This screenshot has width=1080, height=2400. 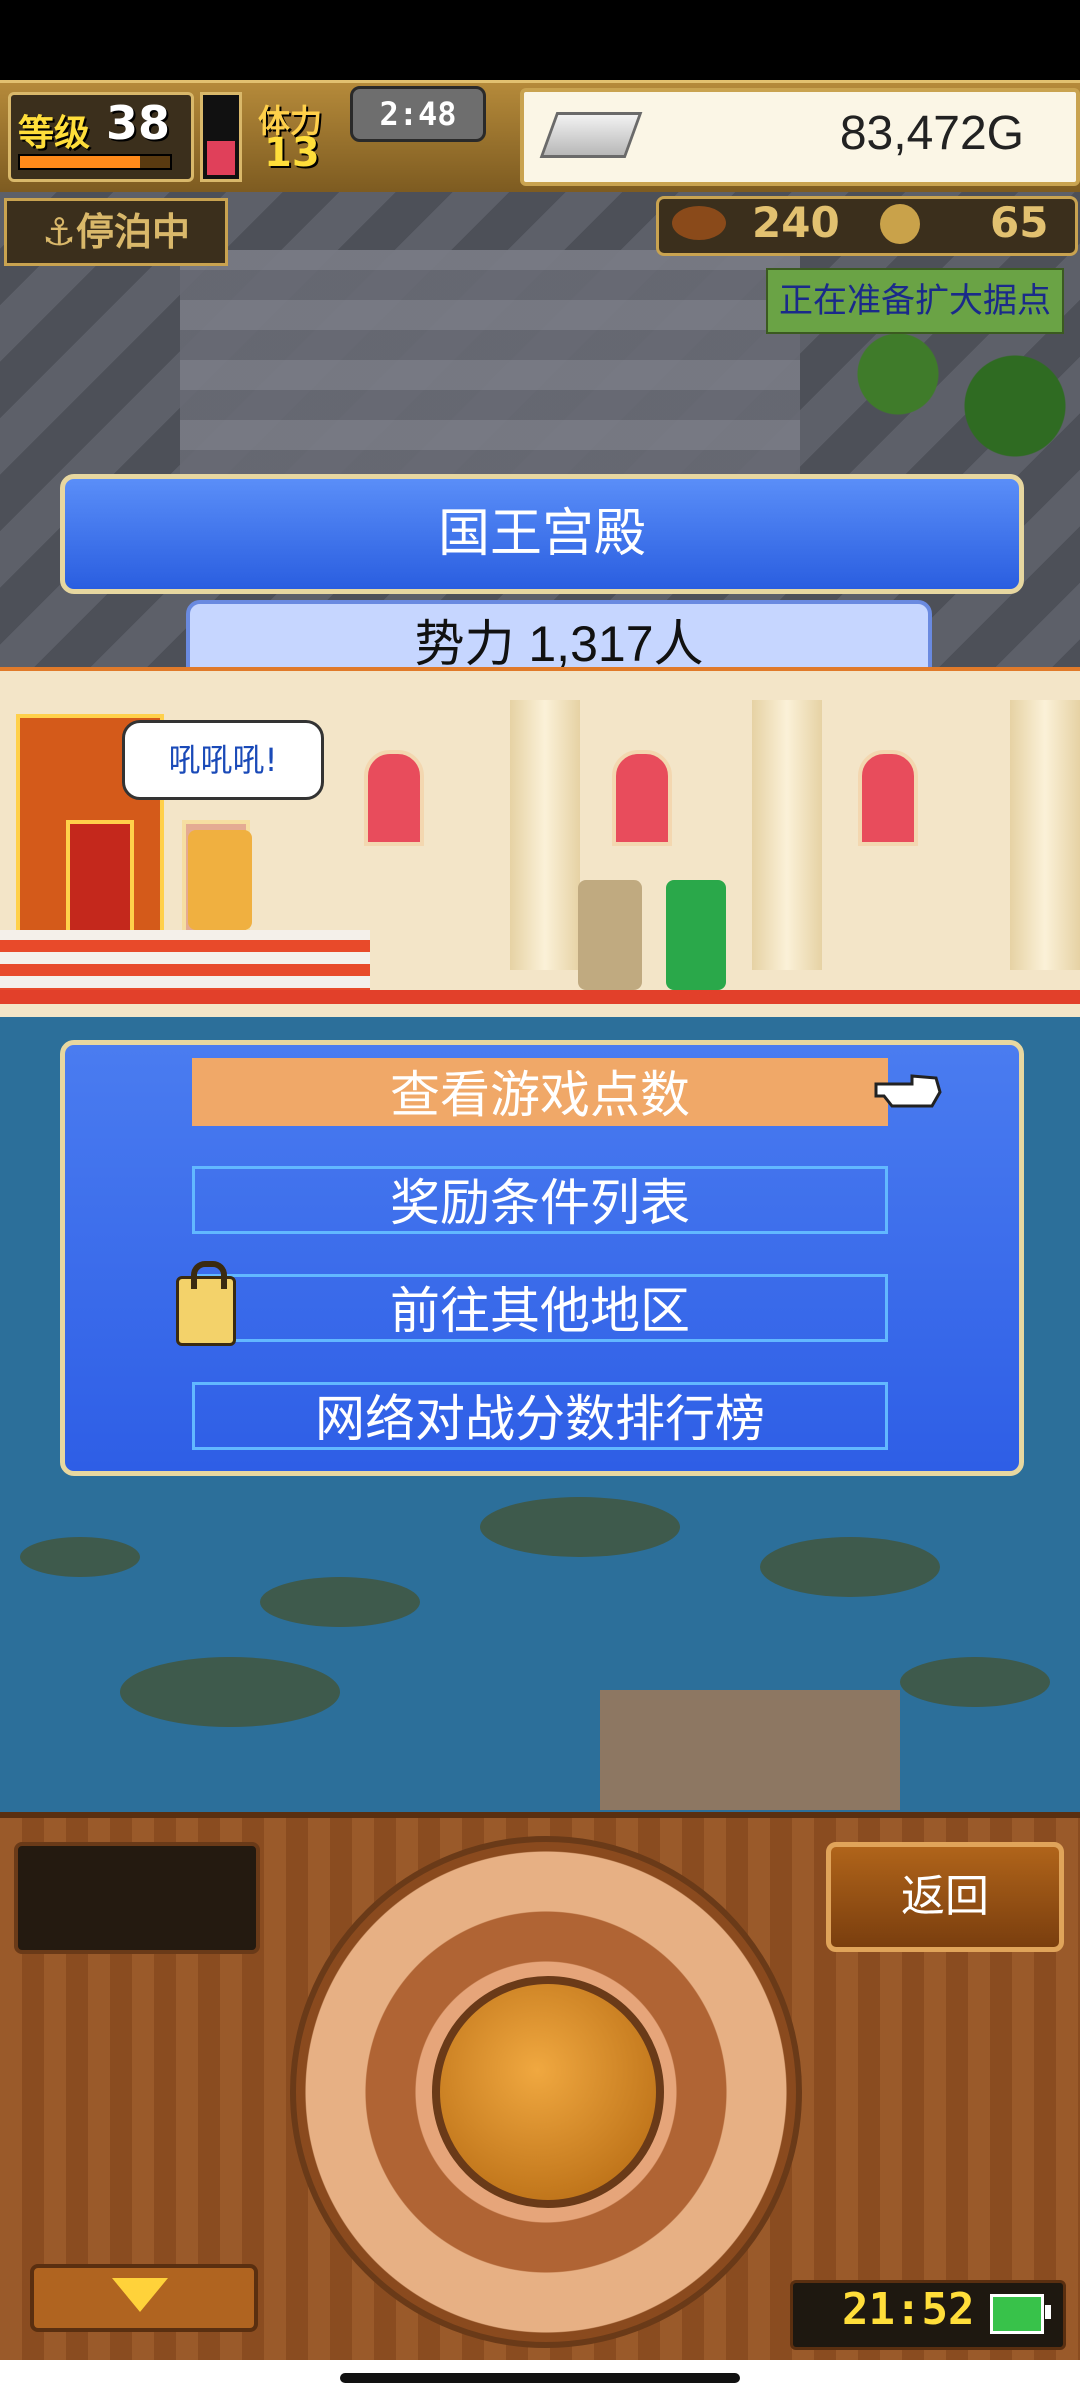 What do you see at coordinates (540, 1308) in the screenshot?
I see `menu-item-go-other-region: 前往其他地区` at bounding box center [540, 1308].